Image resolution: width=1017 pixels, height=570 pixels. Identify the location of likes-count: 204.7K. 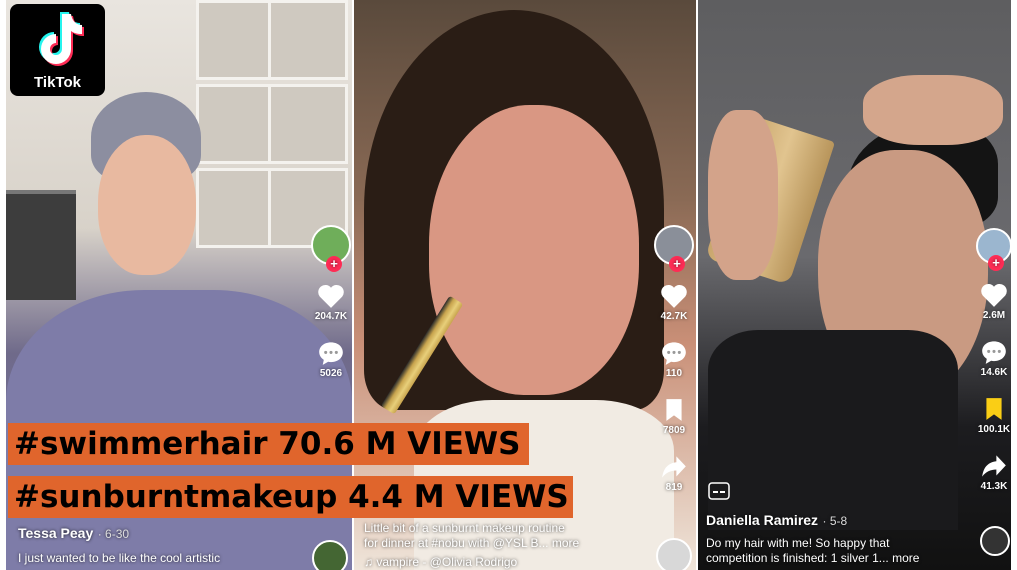
(331, 316).